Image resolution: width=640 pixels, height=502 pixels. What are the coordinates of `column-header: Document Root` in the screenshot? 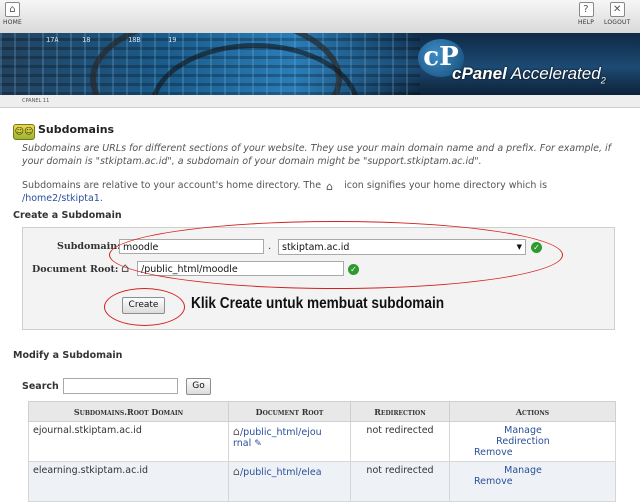 It's located at (289, 411).